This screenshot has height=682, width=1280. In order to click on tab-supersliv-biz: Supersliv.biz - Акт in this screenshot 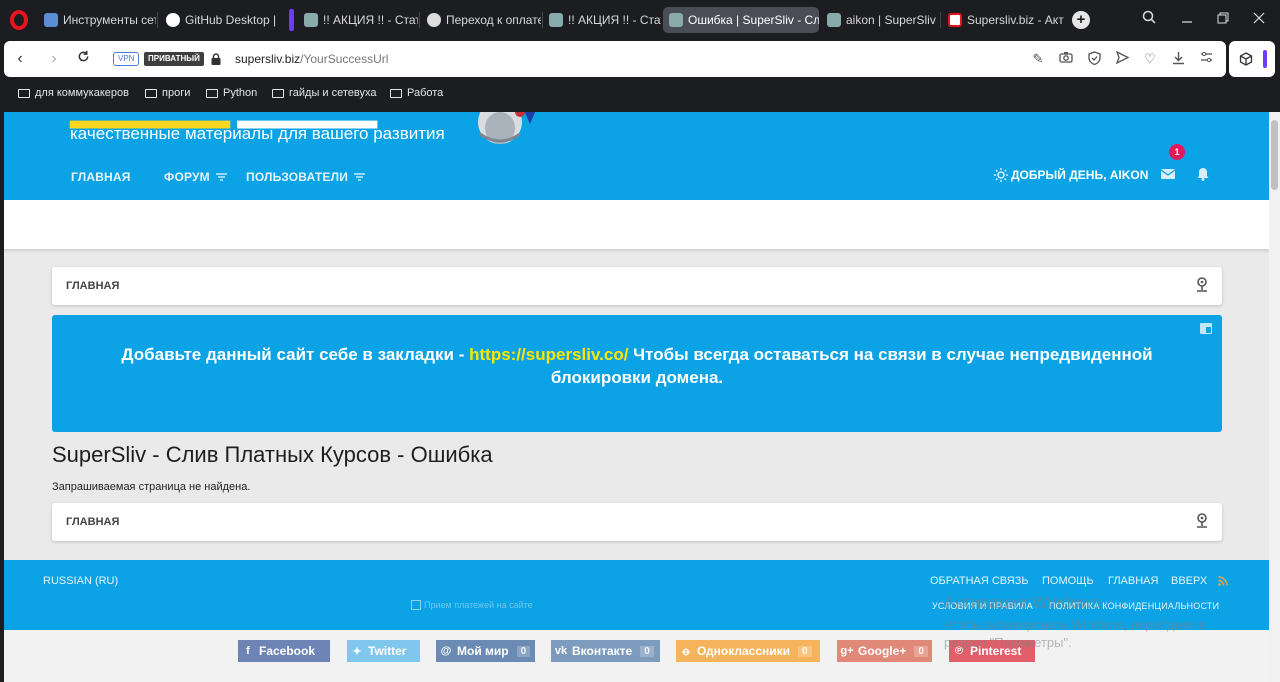, I will do `click(1003, 20)`.